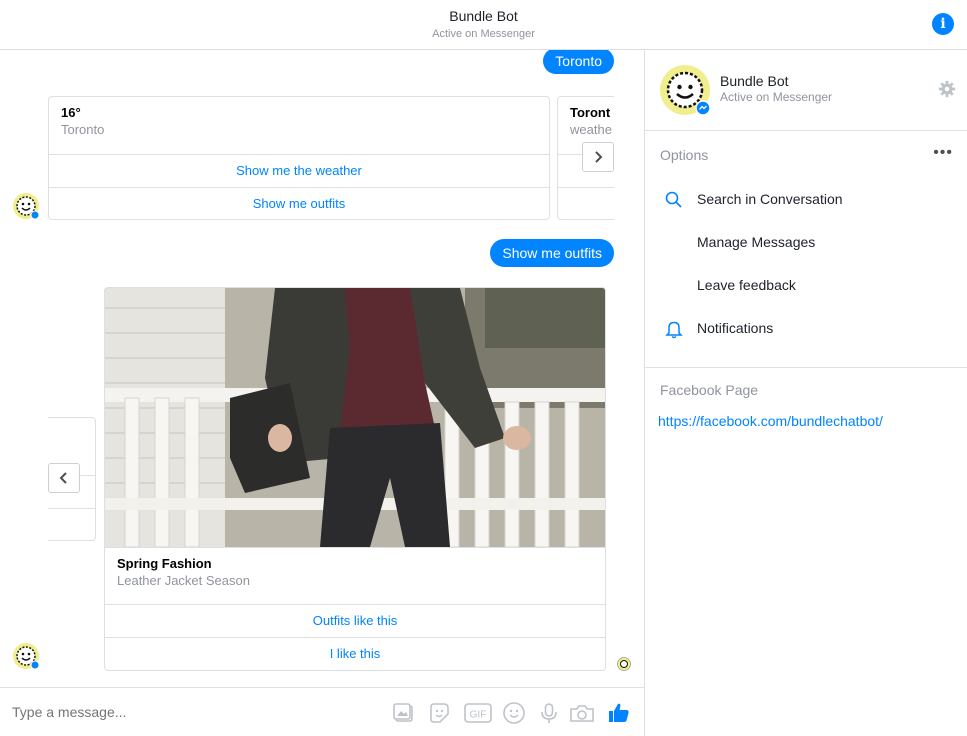 This screenshot has height=736, width=967. I want to click on option-label: Search in Conversation, so click(770, 199).